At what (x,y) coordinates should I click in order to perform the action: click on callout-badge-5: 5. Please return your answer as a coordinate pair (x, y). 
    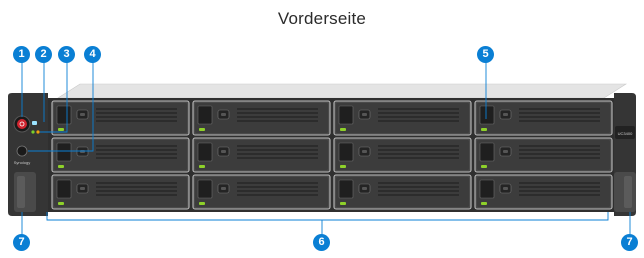
    Looking at the image, I should click on (485, 54).